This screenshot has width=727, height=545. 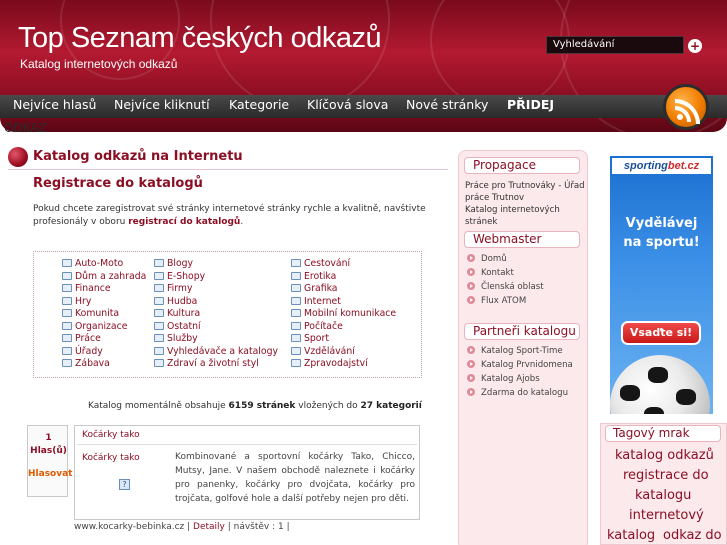 What do you see at coordinates (173, 288) in the screenshot?
I see `category-link: Firmy` at bounding box center [173, 288].